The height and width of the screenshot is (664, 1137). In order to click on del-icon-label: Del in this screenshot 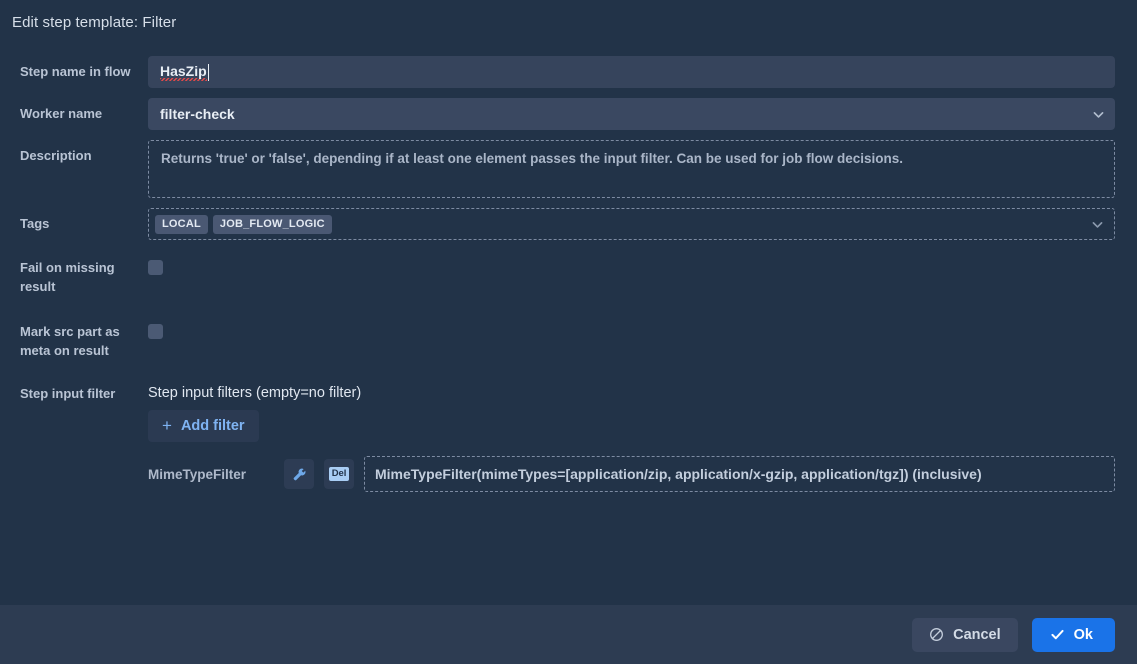, I will do `click(339, 474)`.